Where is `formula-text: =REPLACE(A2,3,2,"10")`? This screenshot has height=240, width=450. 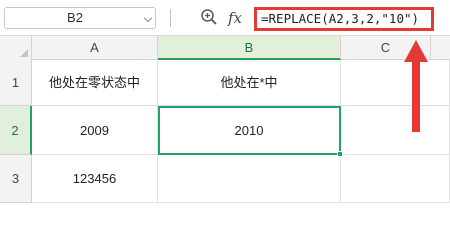 formula-text: =REPLACE(A2,3,2,"10") is located at coordinates (340, 18).